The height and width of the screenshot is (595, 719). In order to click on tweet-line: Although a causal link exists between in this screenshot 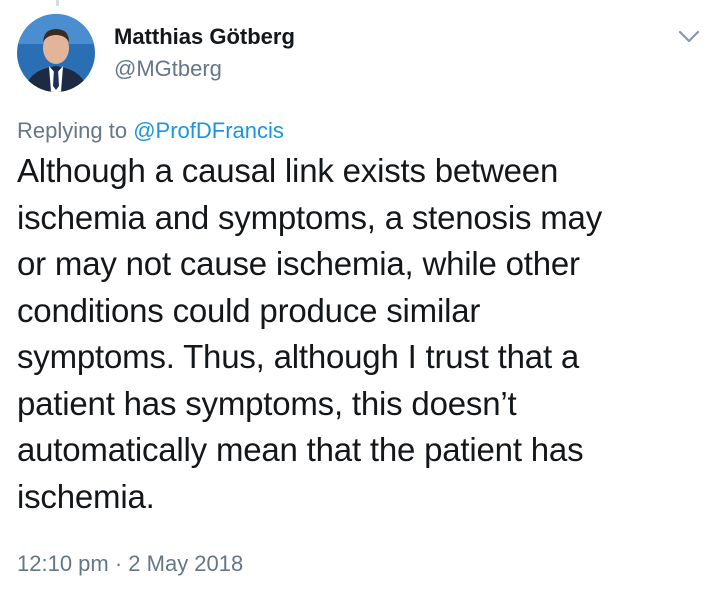, I will do `click(288, 170)`.